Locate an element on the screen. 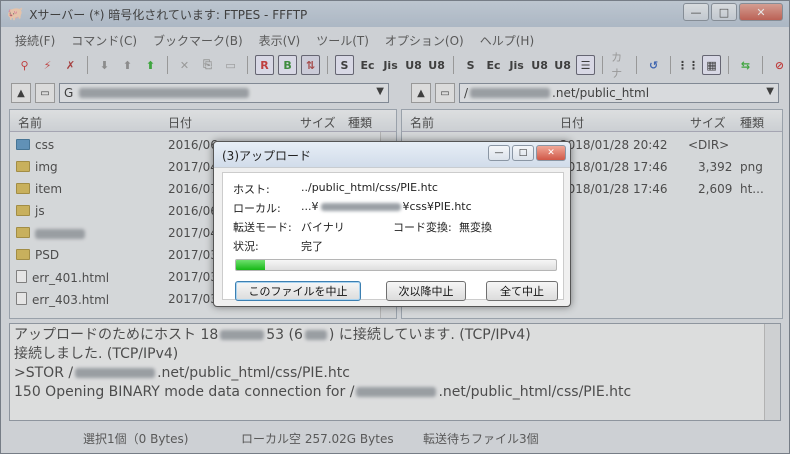  state-label: 状況: is located at coordinates (246, 246).